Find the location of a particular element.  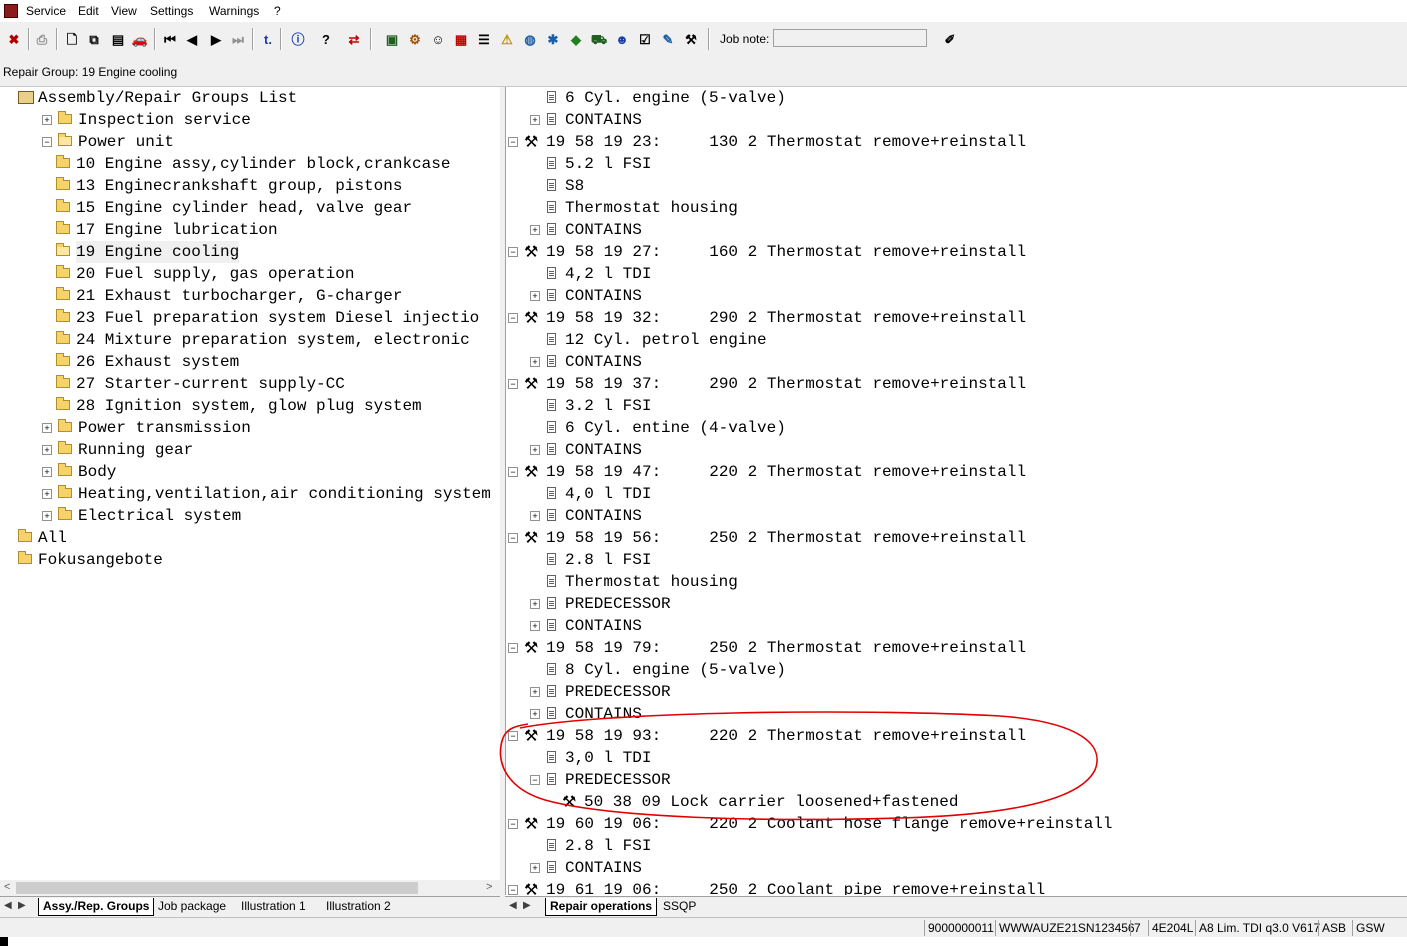

tree-item: 13 Enginecrankshaft group, pistons is located at coordinates (249, 186).